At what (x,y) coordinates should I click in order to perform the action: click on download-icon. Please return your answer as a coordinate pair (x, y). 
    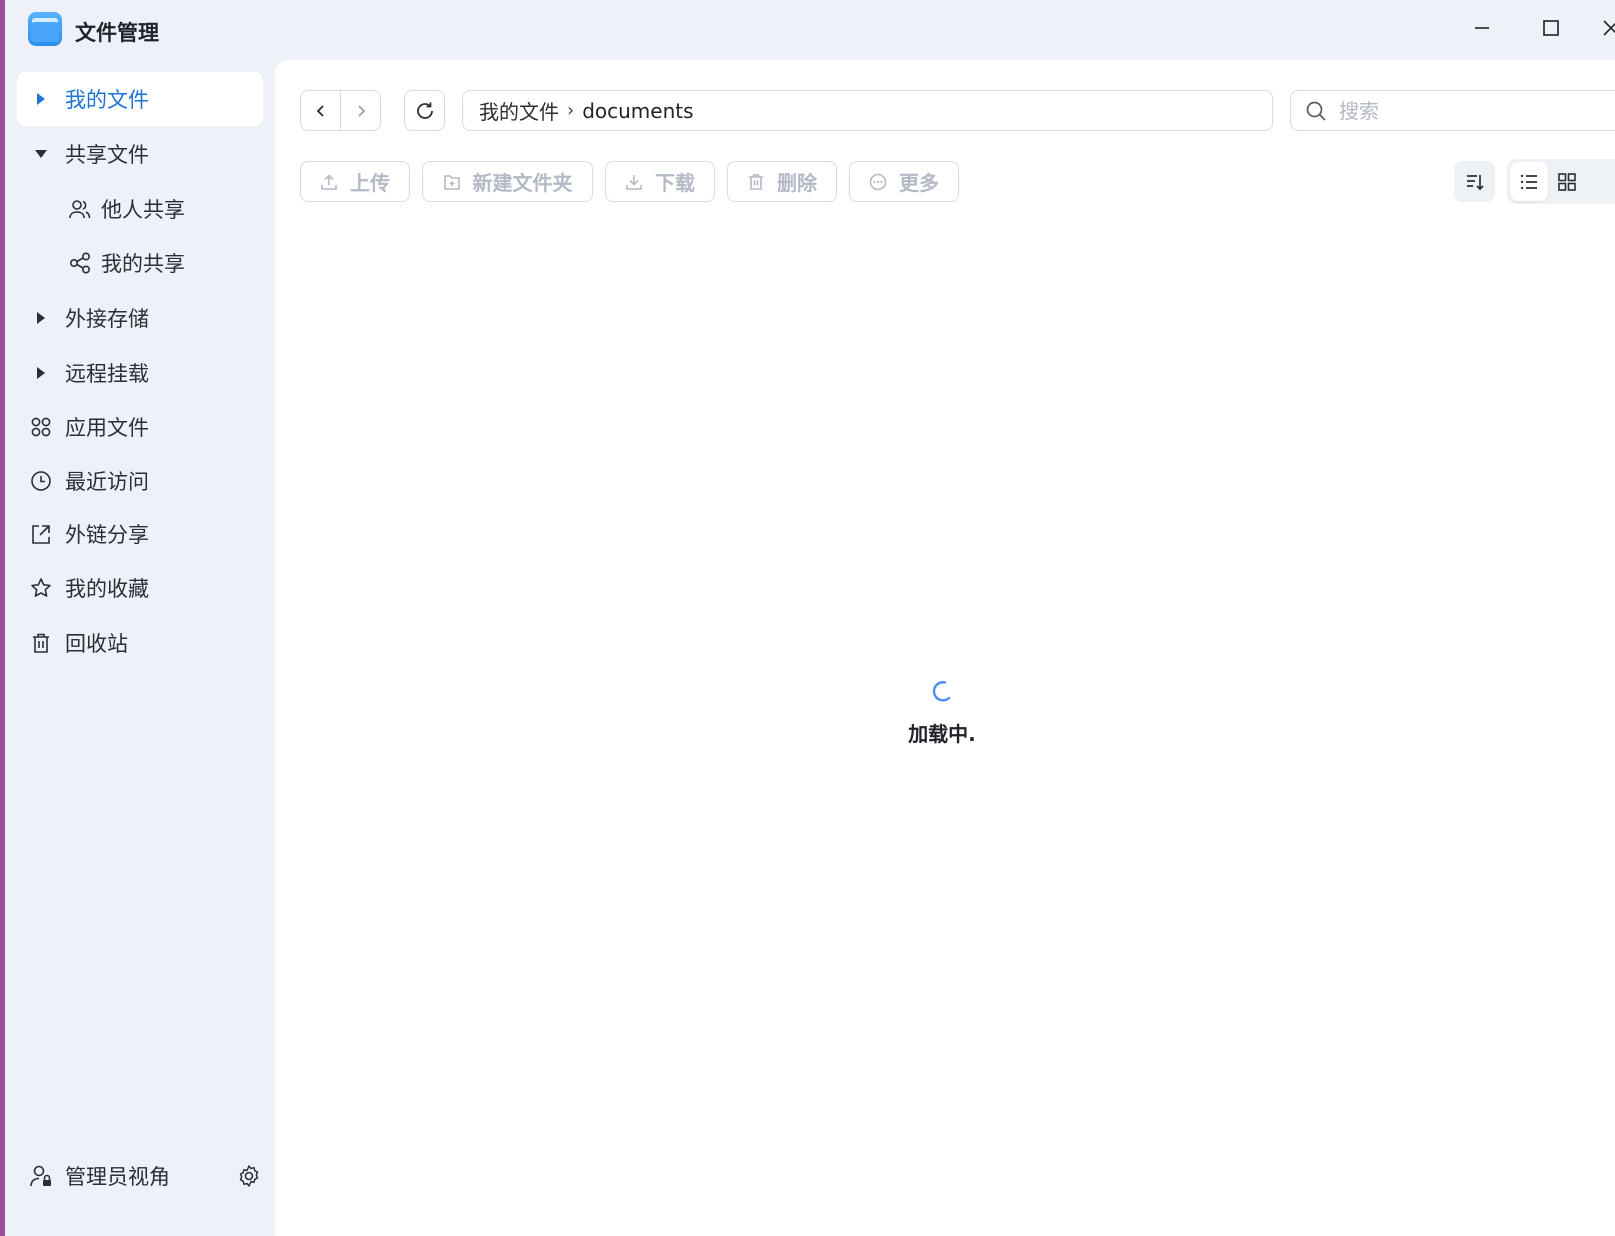
    Looking at the image, I should click on (634, 182).